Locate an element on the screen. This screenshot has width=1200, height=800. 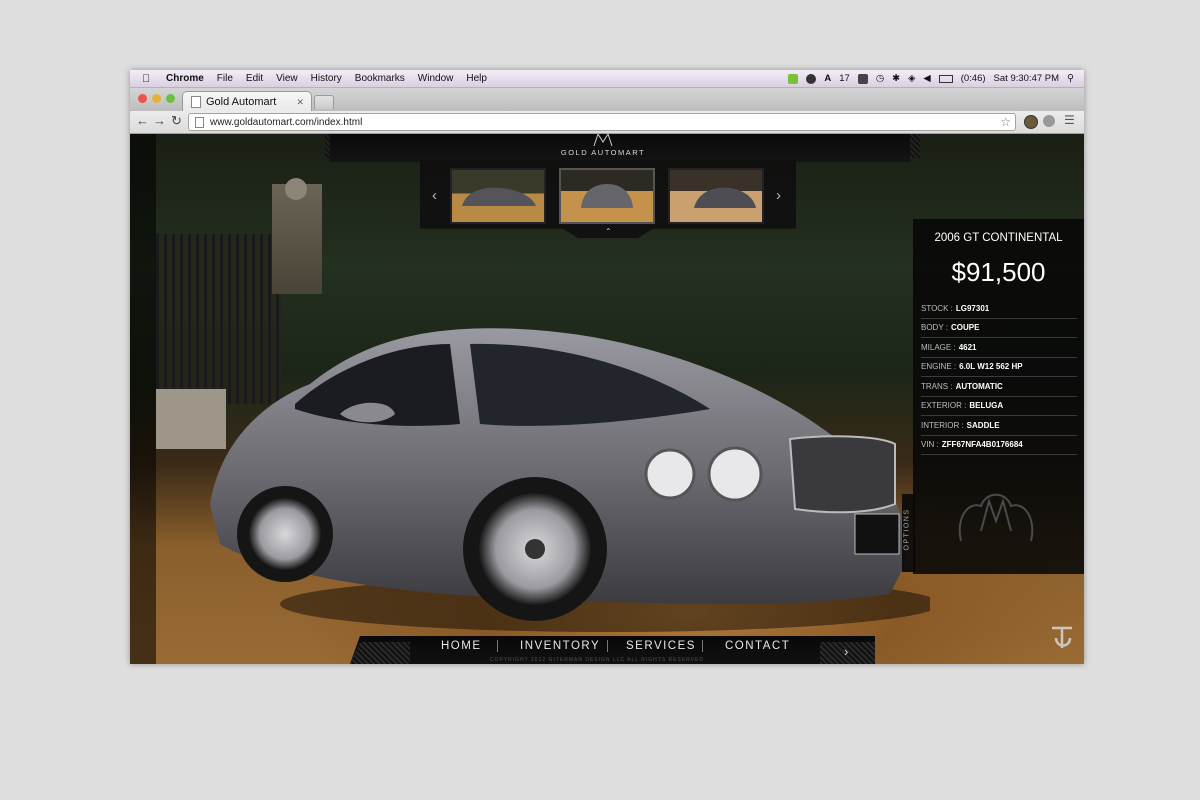
window-close-button is located at coordinates (142, 98).